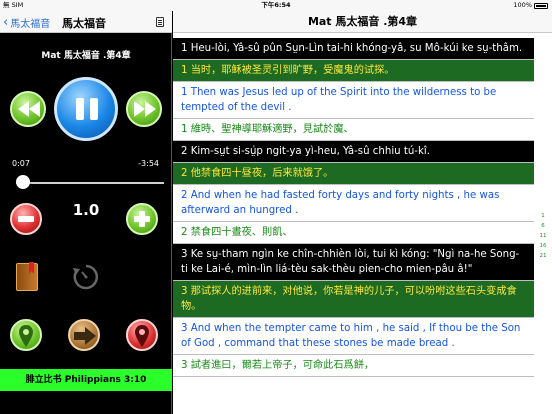  I want to click on arrow-right-icon, so click(85, 336).